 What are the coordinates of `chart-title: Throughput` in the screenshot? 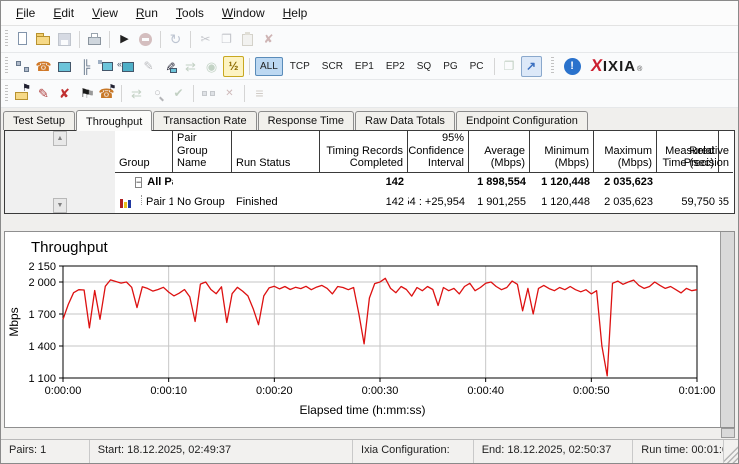 It's located at (69, 247).